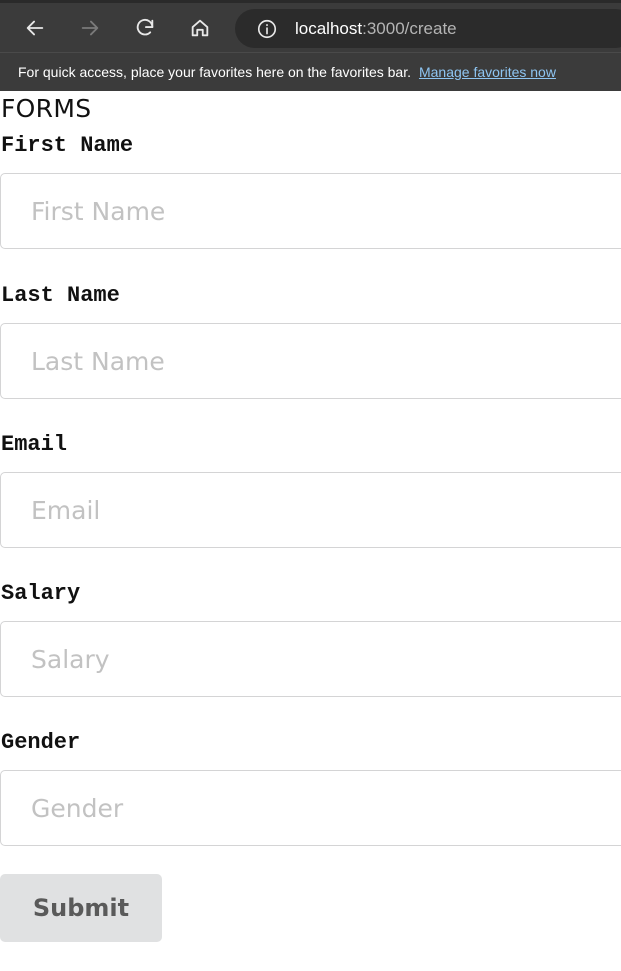 The height and width of the screenshot is (971, 621). Describe the element at coordinates (310, 361) in the screenshot. I see `last-name-input` at that location.